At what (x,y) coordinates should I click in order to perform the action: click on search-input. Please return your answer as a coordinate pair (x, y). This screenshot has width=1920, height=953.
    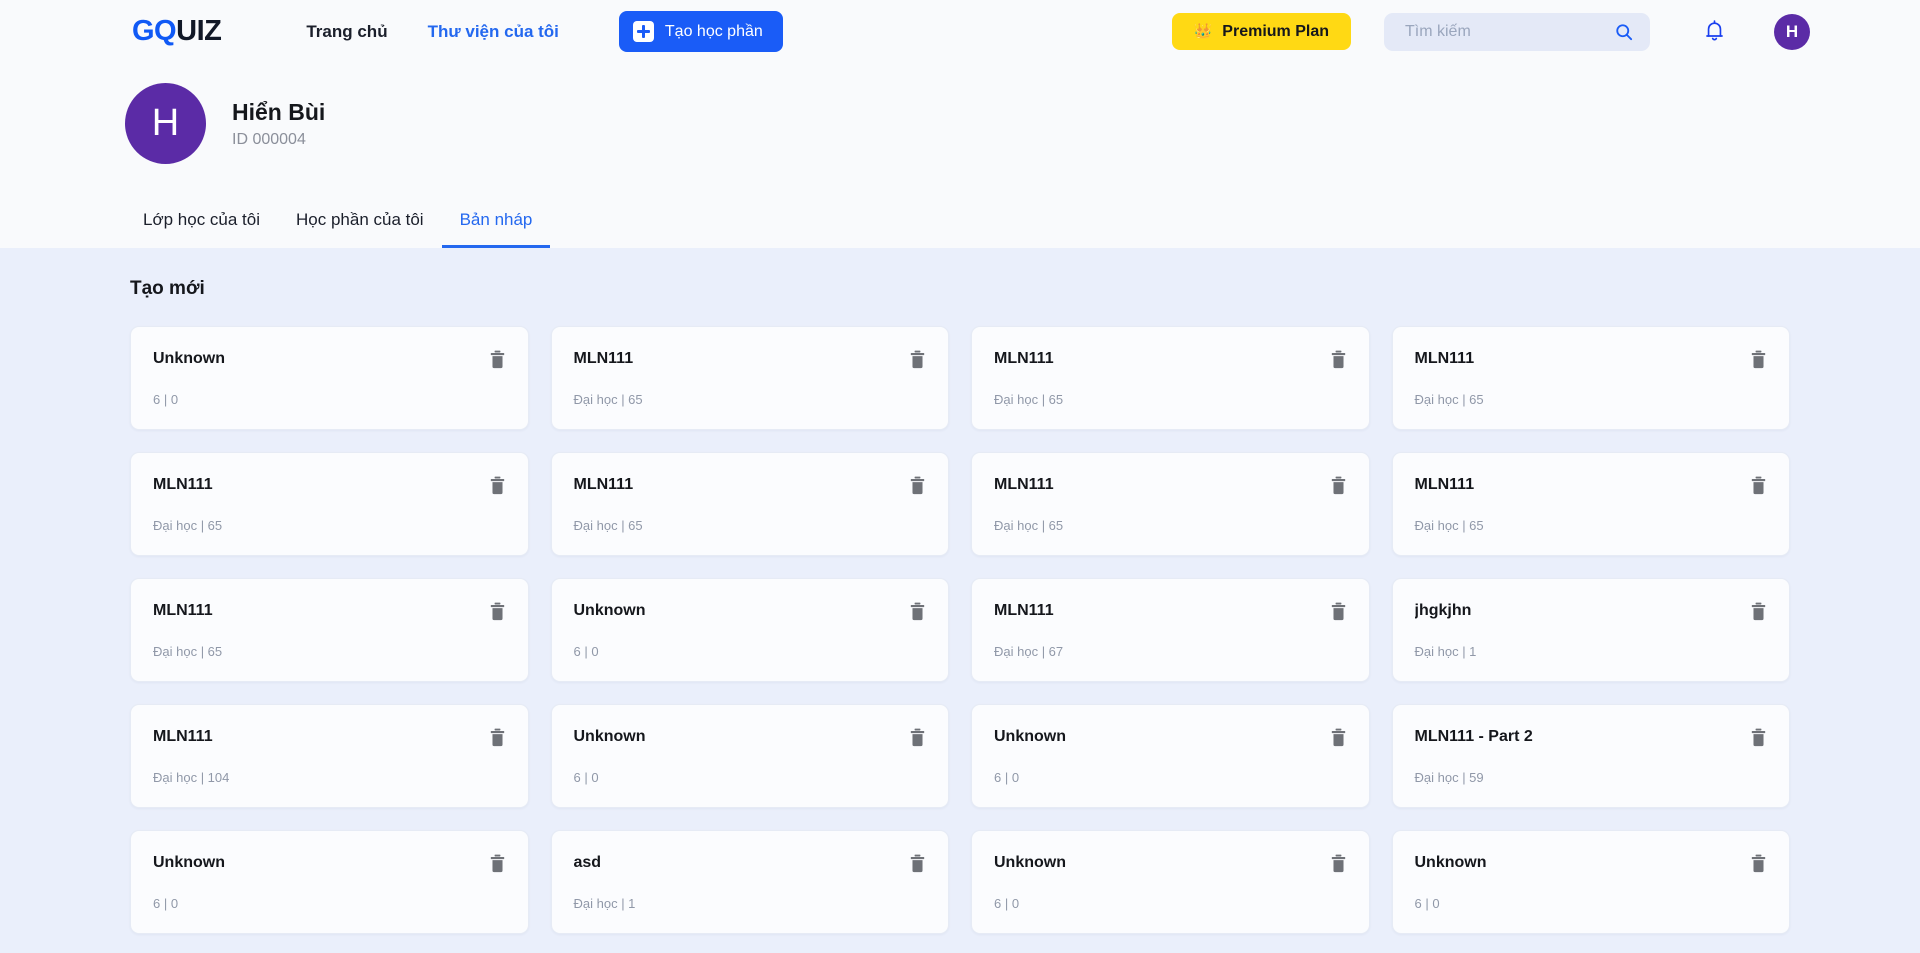
    Looking at the image, I should click on (1509, 31).